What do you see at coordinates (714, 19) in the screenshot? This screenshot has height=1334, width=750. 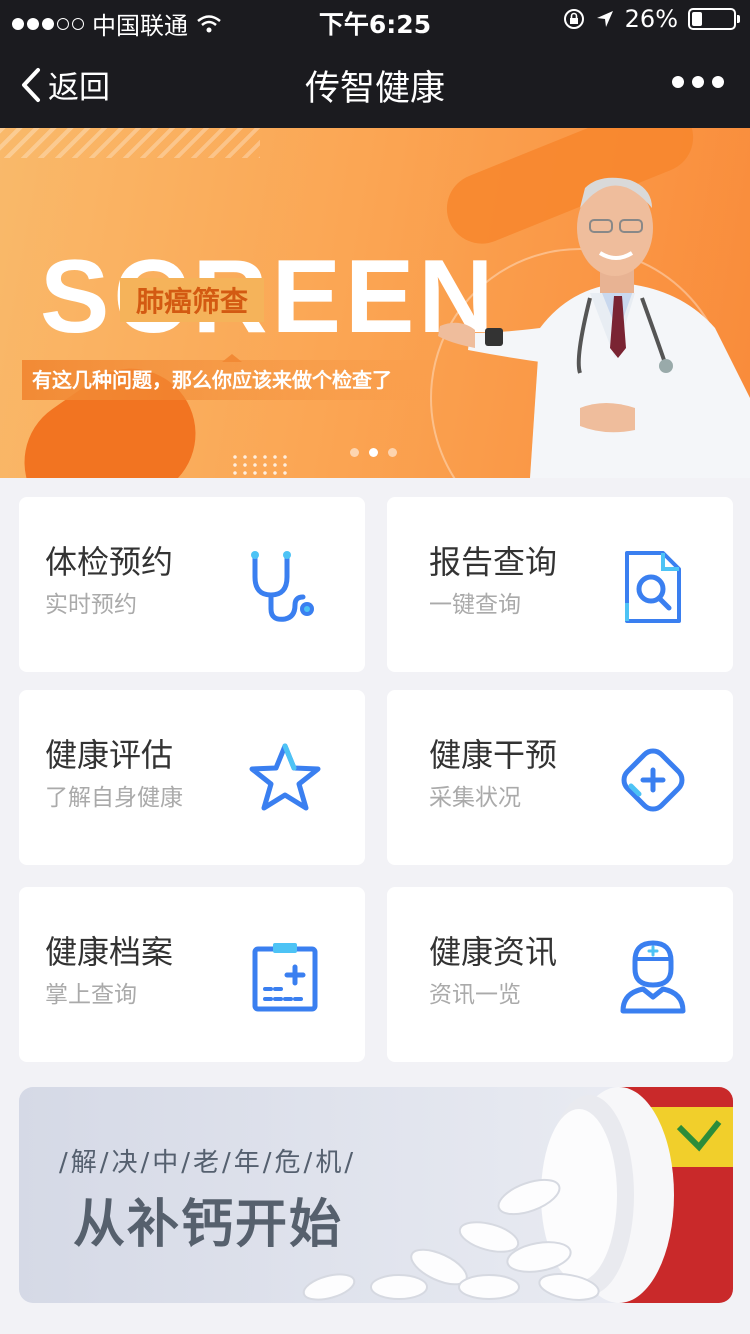 I see `battery-icon` at bounding box center [714, 19].